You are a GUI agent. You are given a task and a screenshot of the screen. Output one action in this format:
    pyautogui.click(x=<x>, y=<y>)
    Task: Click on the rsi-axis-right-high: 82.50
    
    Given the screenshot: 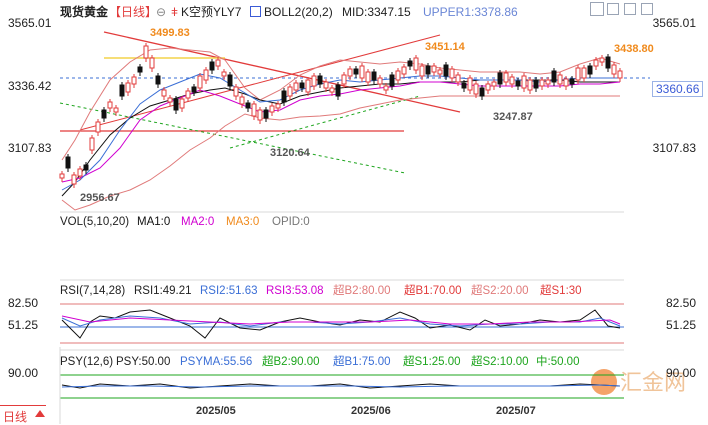 What is the action you would take?
    pyautogui.click(x=680, y=303)
    